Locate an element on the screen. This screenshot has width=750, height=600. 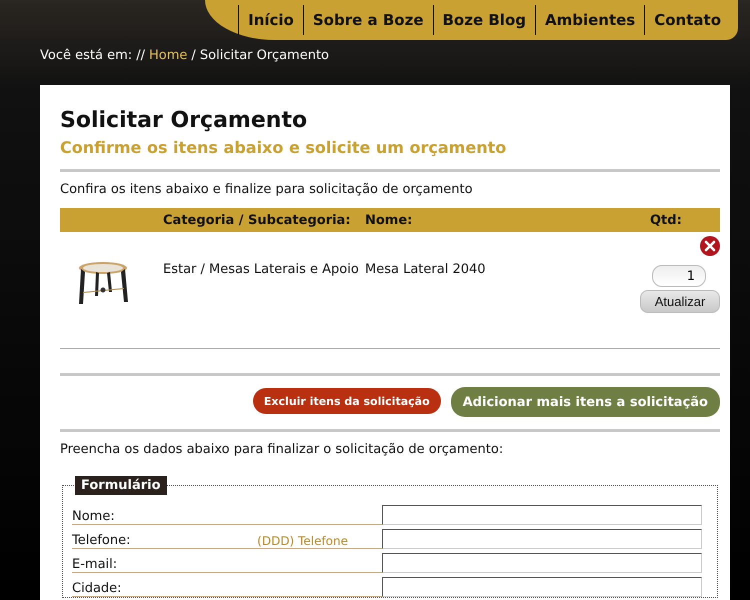
intro-text: Confira os itens abaixo e finalize para solicitação de orçamento is located at coordinates (267, 190).